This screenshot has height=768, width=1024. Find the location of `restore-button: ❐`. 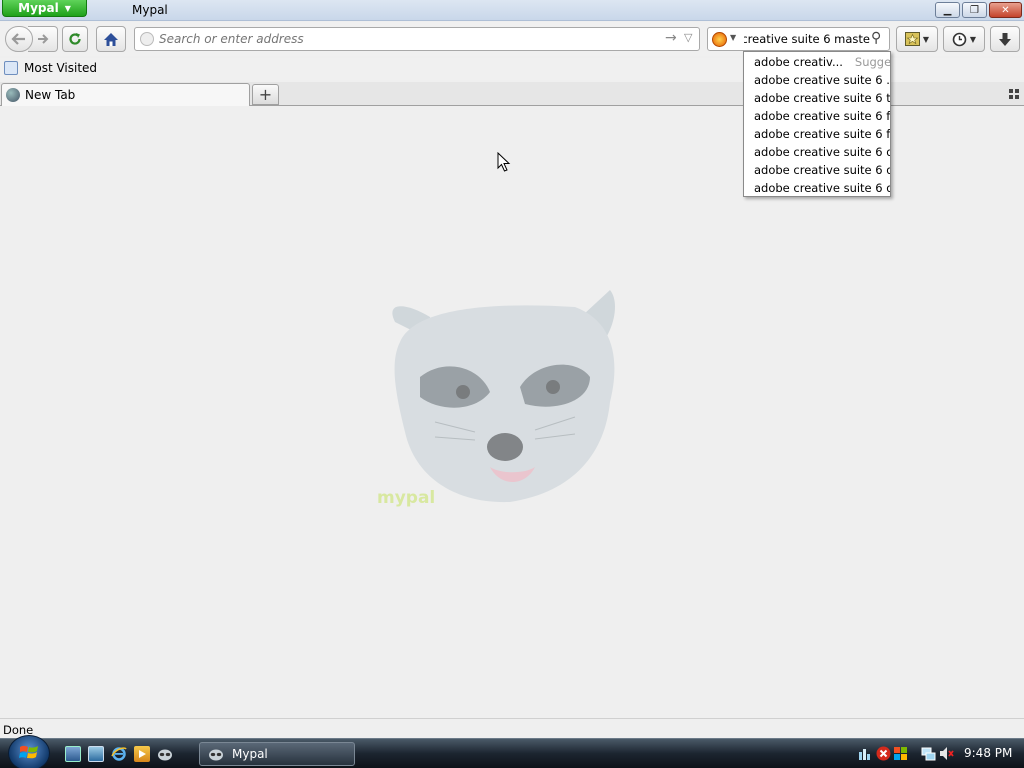

restore-button: ❐ is located at coordinates (974, 10).